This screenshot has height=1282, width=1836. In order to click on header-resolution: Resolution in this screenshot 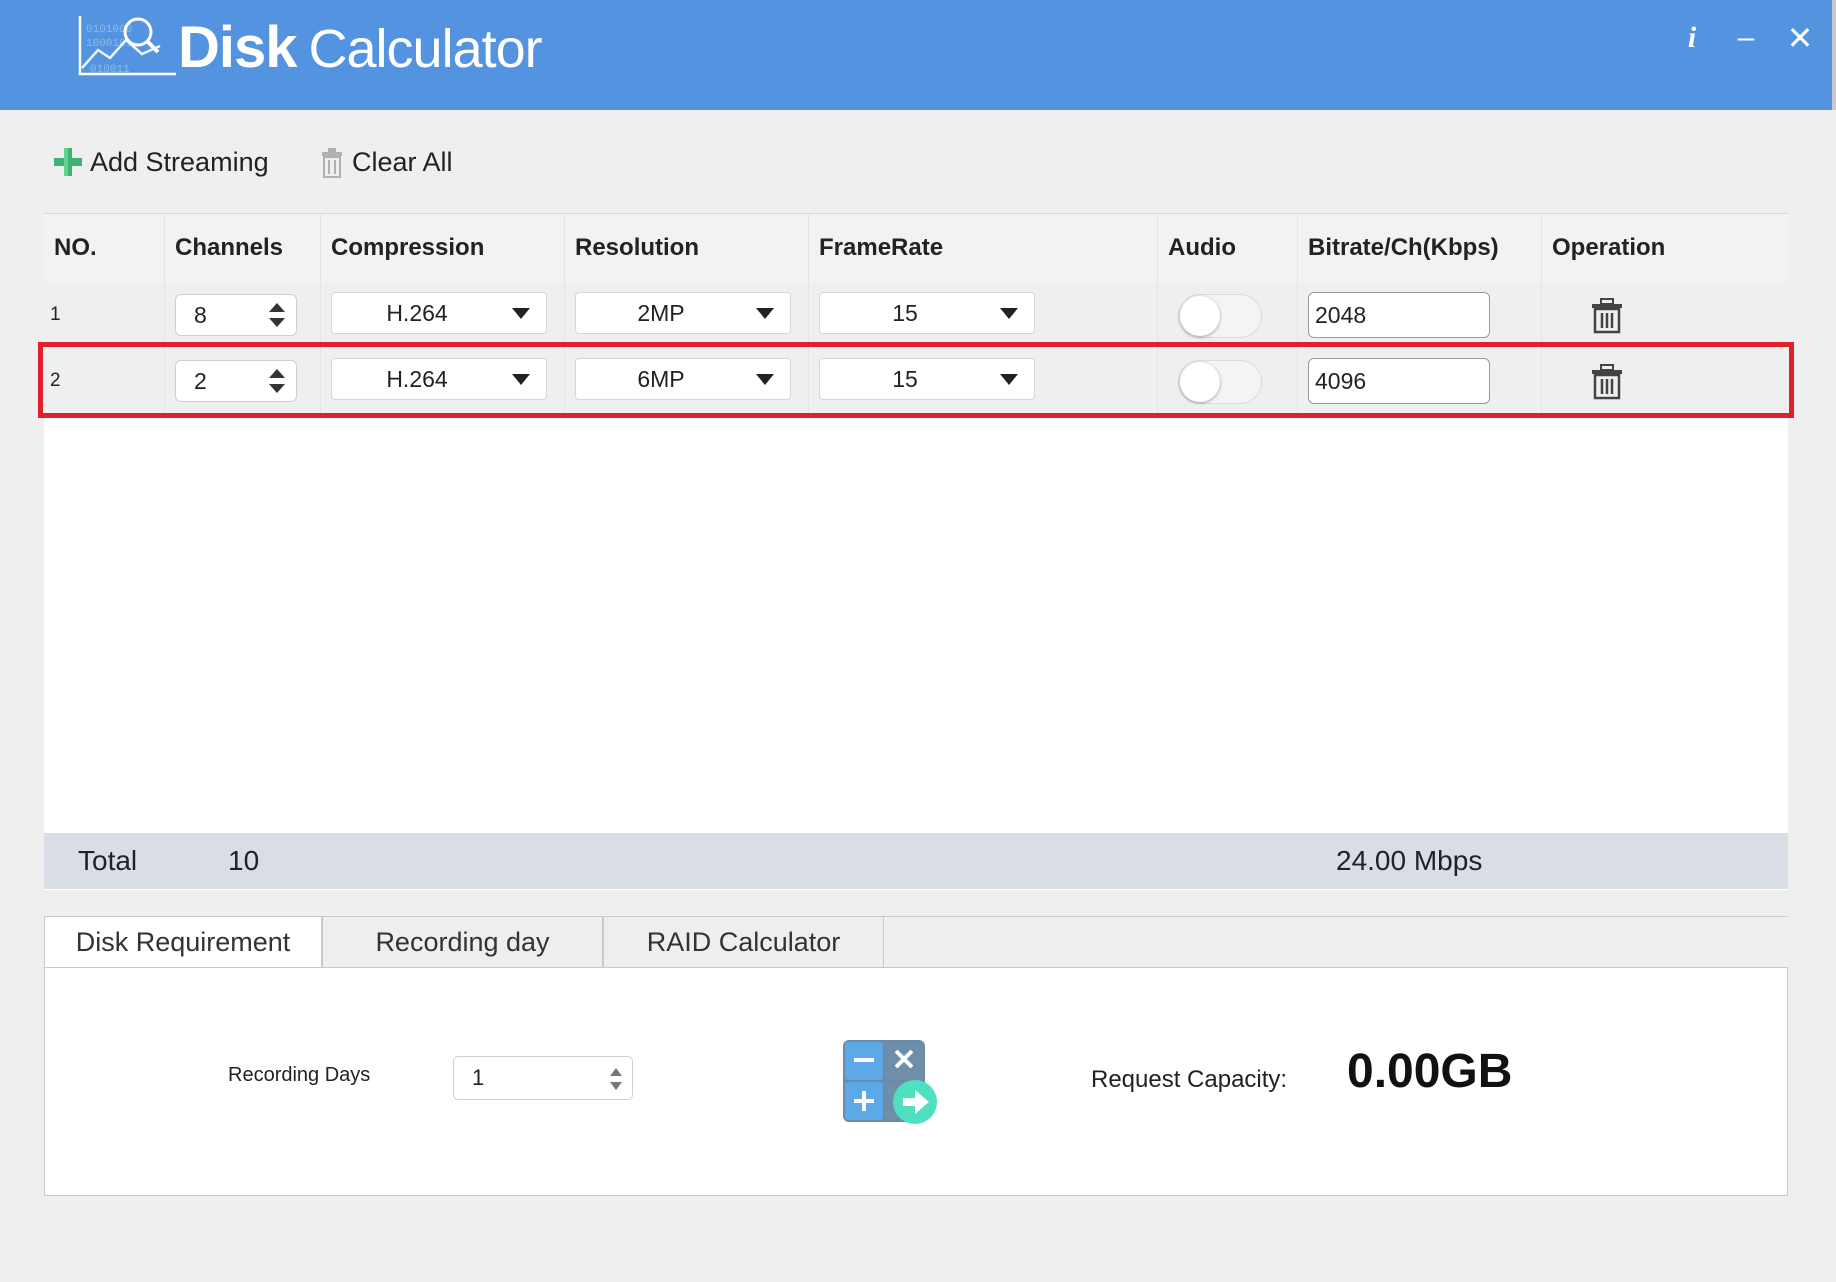, I will do `click(687, 248)`.